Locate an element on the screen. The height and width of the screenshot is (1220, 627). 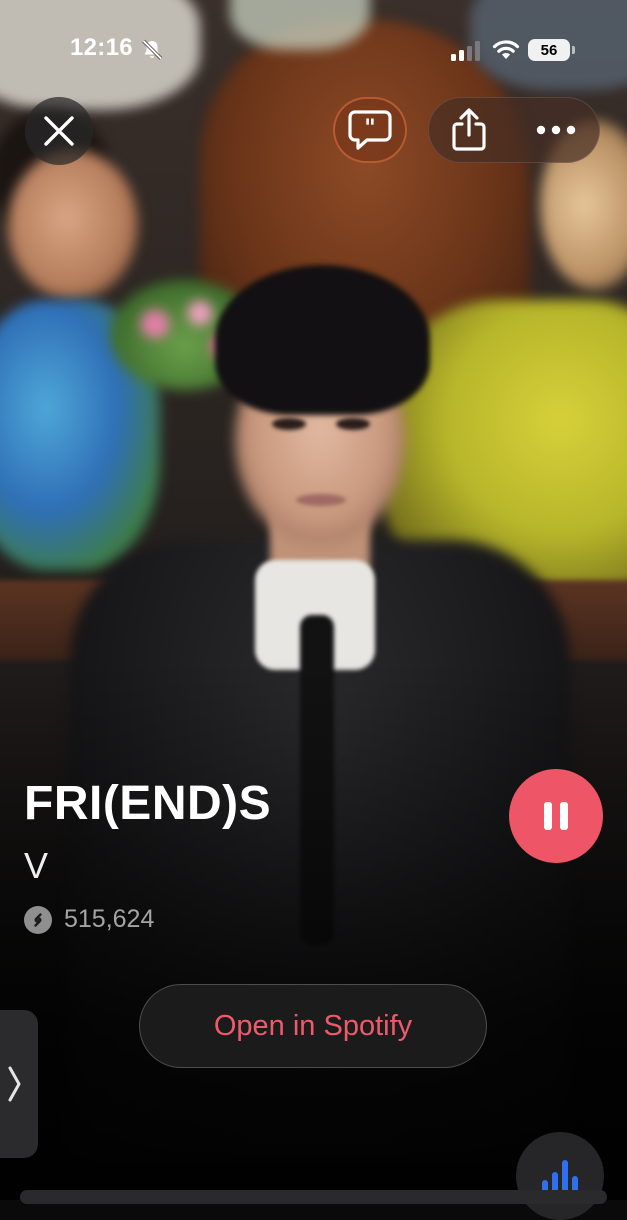
more-icon is located at coordinates (556, 130).